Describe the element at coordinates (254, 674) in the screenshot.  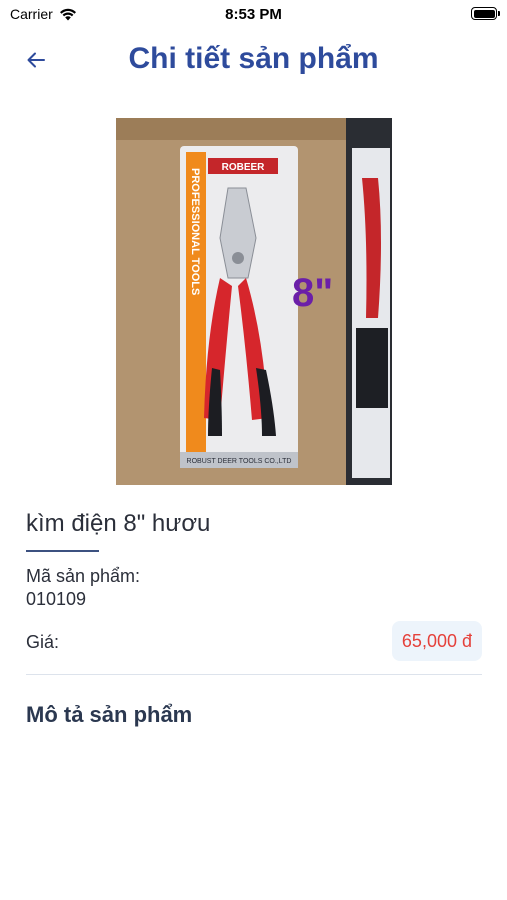
I see `divider` at that location.